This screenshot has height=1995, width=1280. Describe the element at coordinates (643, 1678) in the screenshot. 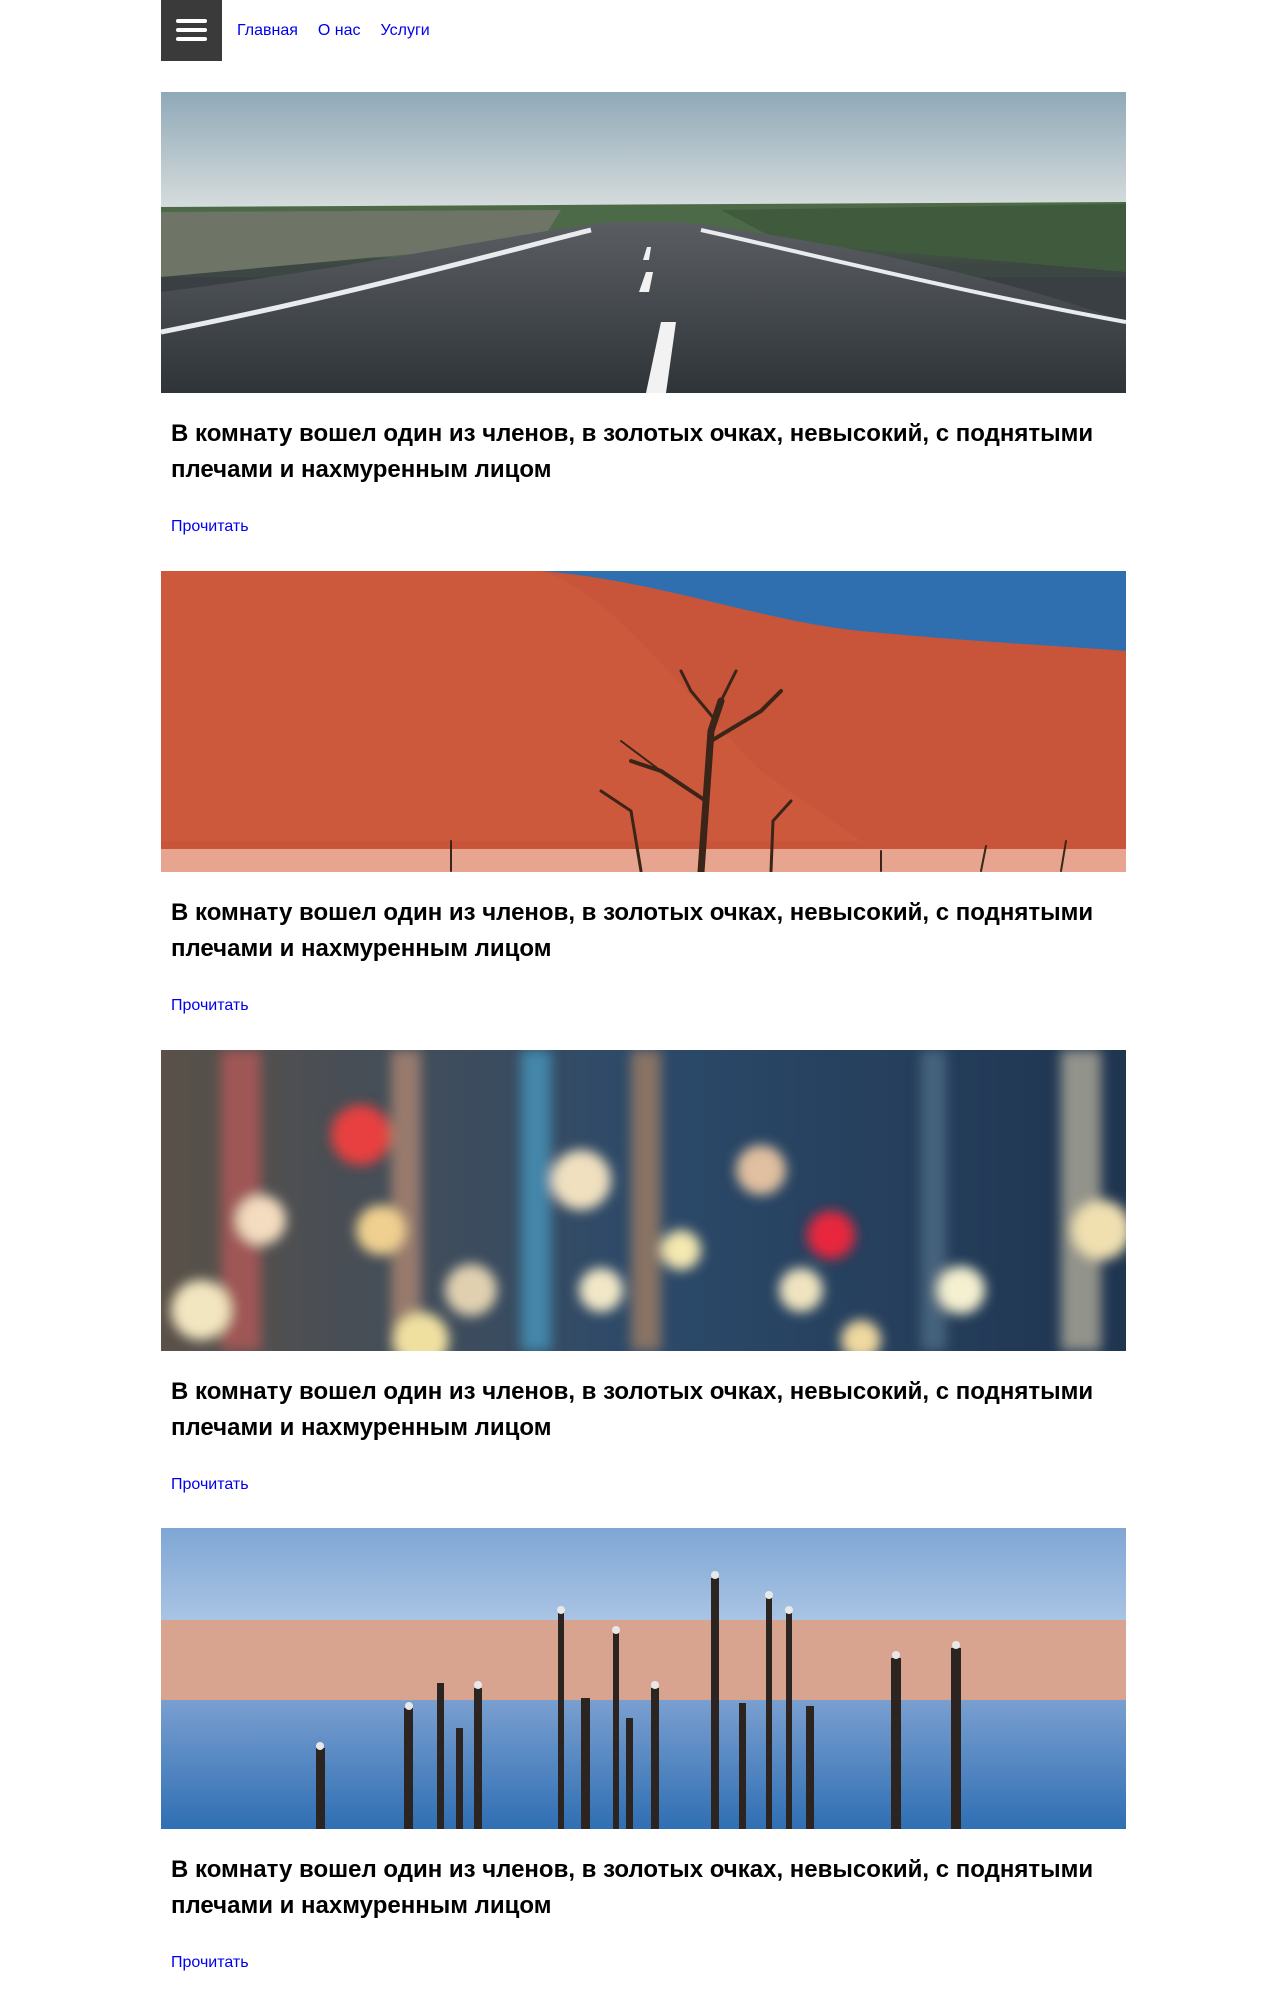

I see `sea-posts-birds-photo` at that location.